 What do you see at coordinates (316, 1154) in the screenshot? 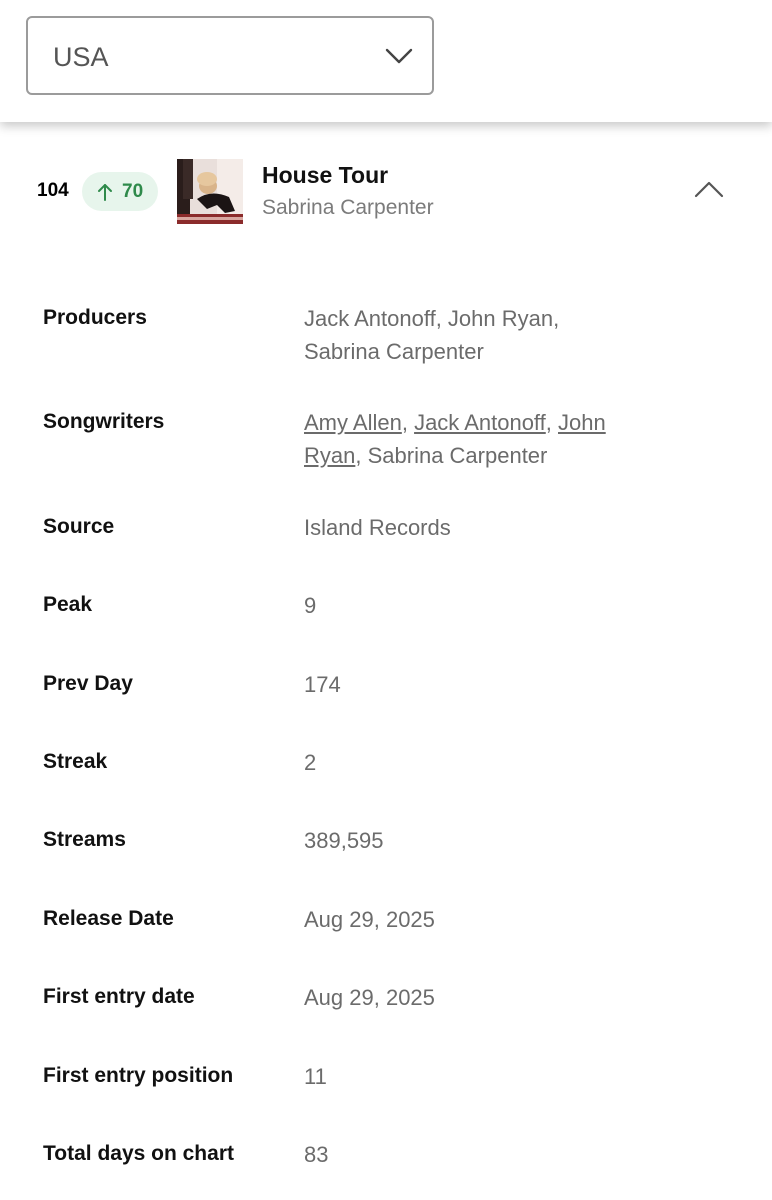
I see `total-days-value: 83` at bounding box center [316, 1154].